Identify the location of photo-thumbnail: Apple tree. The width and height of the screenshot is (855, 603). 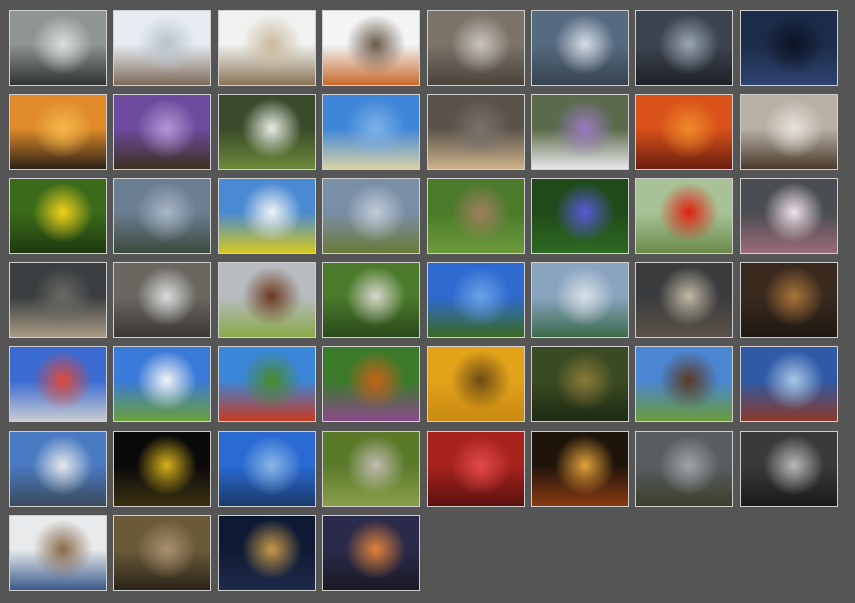
(267, 384).